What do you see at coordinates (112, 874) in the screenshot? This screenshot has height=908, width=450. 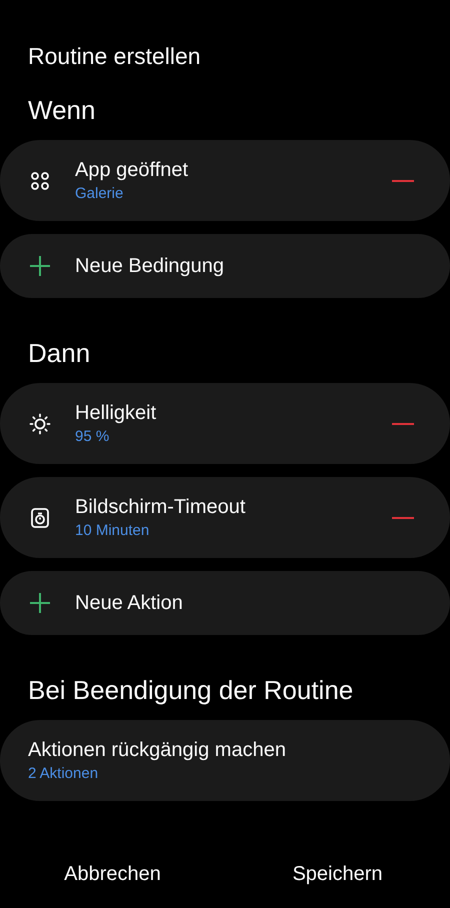 I see `footer-button: Abbrechen` at bounding box center [112, 874].